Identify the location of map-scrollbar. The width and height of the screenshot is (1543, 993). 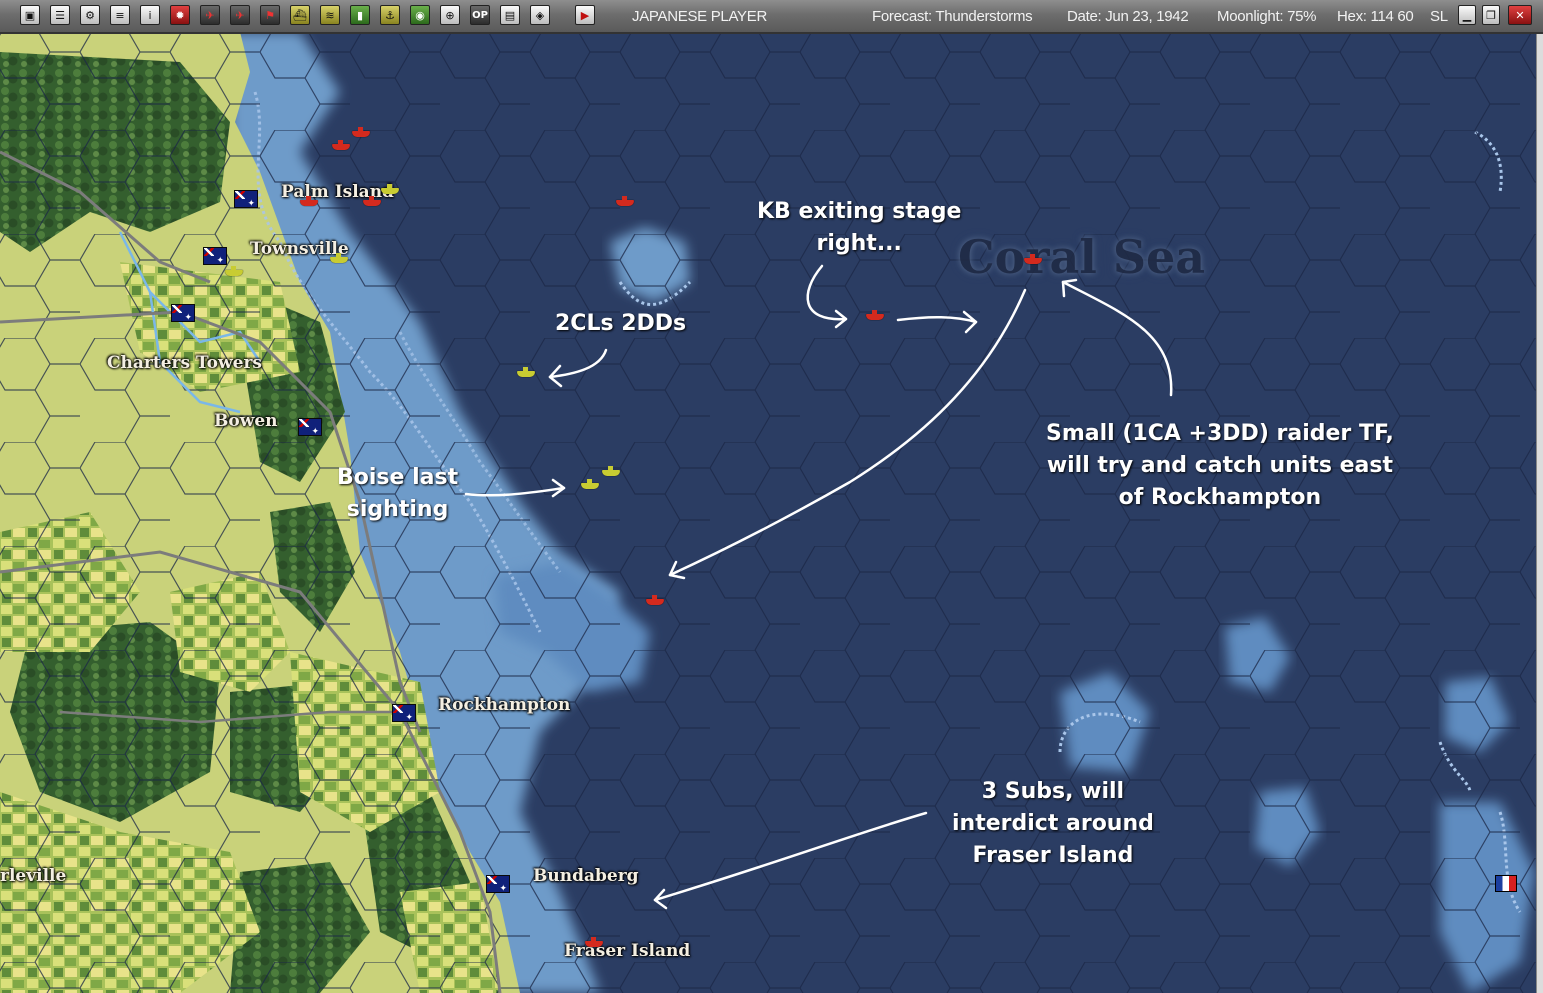
(1539, 512).